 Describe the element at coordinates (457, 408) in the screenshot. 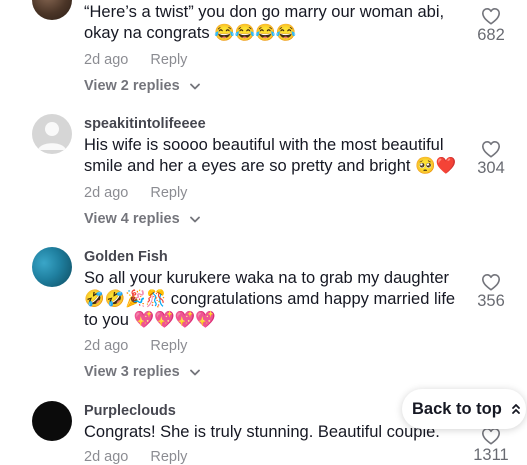

I see `back-to-top-label: Back to top` at that location.